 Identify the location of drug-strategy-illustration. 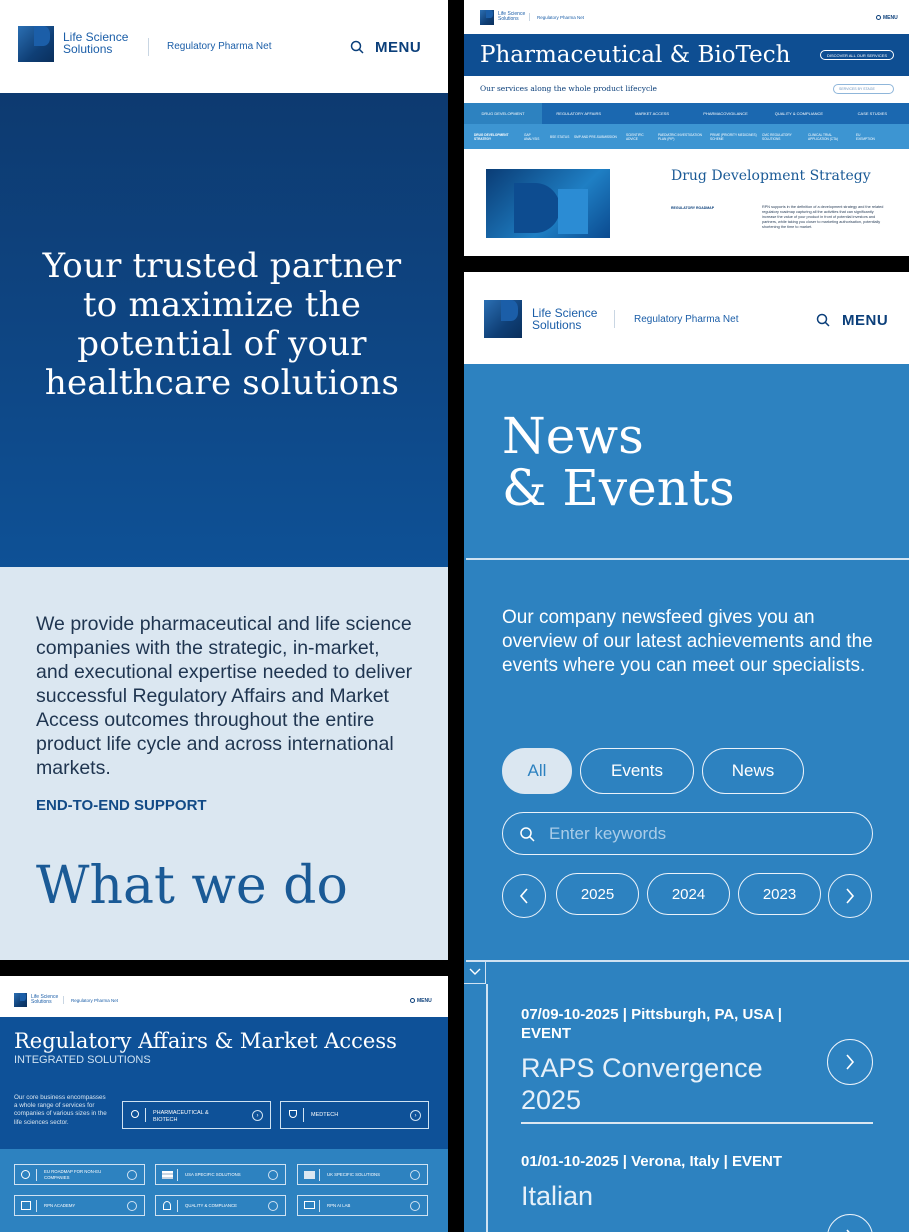
(548, 203).